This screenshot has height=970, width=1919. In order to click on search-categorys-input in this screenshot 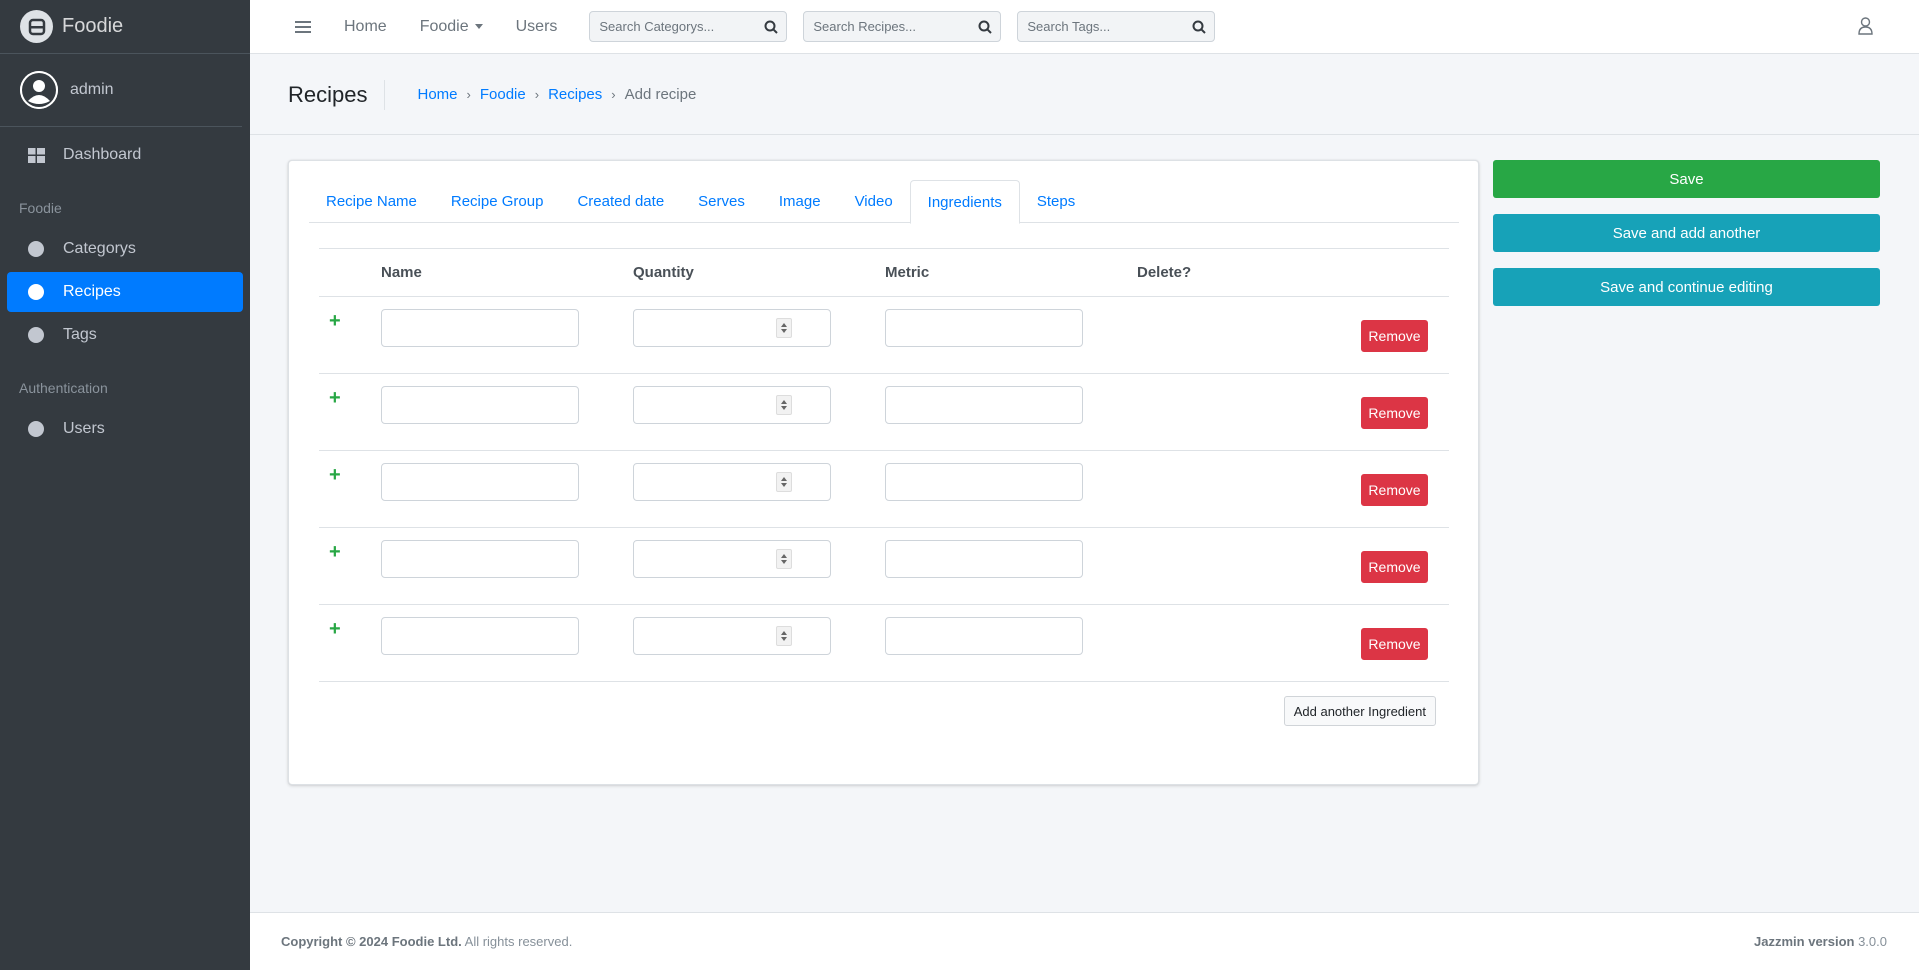, I will do `click(673, 26)`.